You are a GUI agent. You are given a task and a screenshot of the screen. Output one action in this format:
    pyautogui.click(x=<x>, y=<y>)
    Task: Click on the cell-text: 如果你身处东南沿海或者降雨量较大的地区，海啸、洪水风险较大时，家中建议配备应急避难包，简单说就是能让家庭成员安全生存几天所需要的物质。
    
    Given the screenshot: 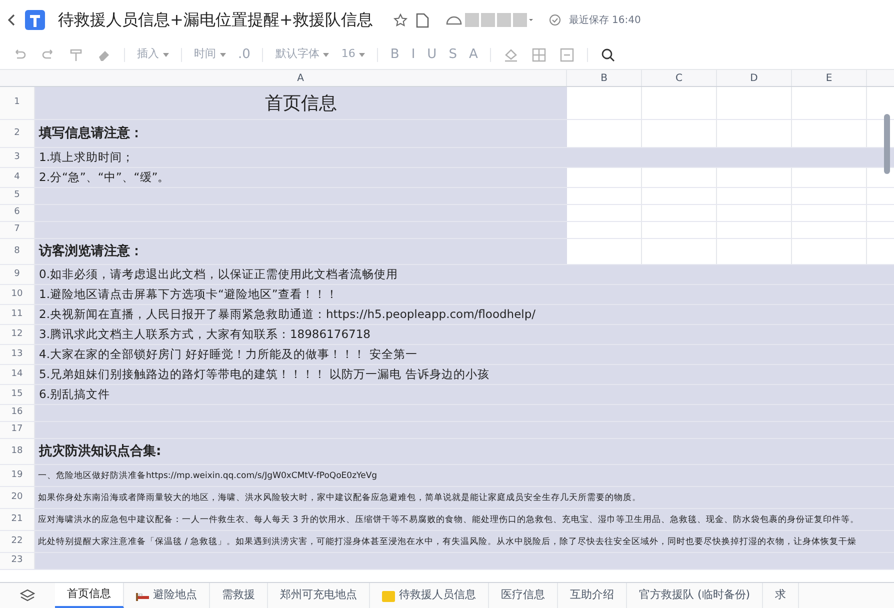 What is the action you would take?
    pyautogui.click(x=339, y=498)
    